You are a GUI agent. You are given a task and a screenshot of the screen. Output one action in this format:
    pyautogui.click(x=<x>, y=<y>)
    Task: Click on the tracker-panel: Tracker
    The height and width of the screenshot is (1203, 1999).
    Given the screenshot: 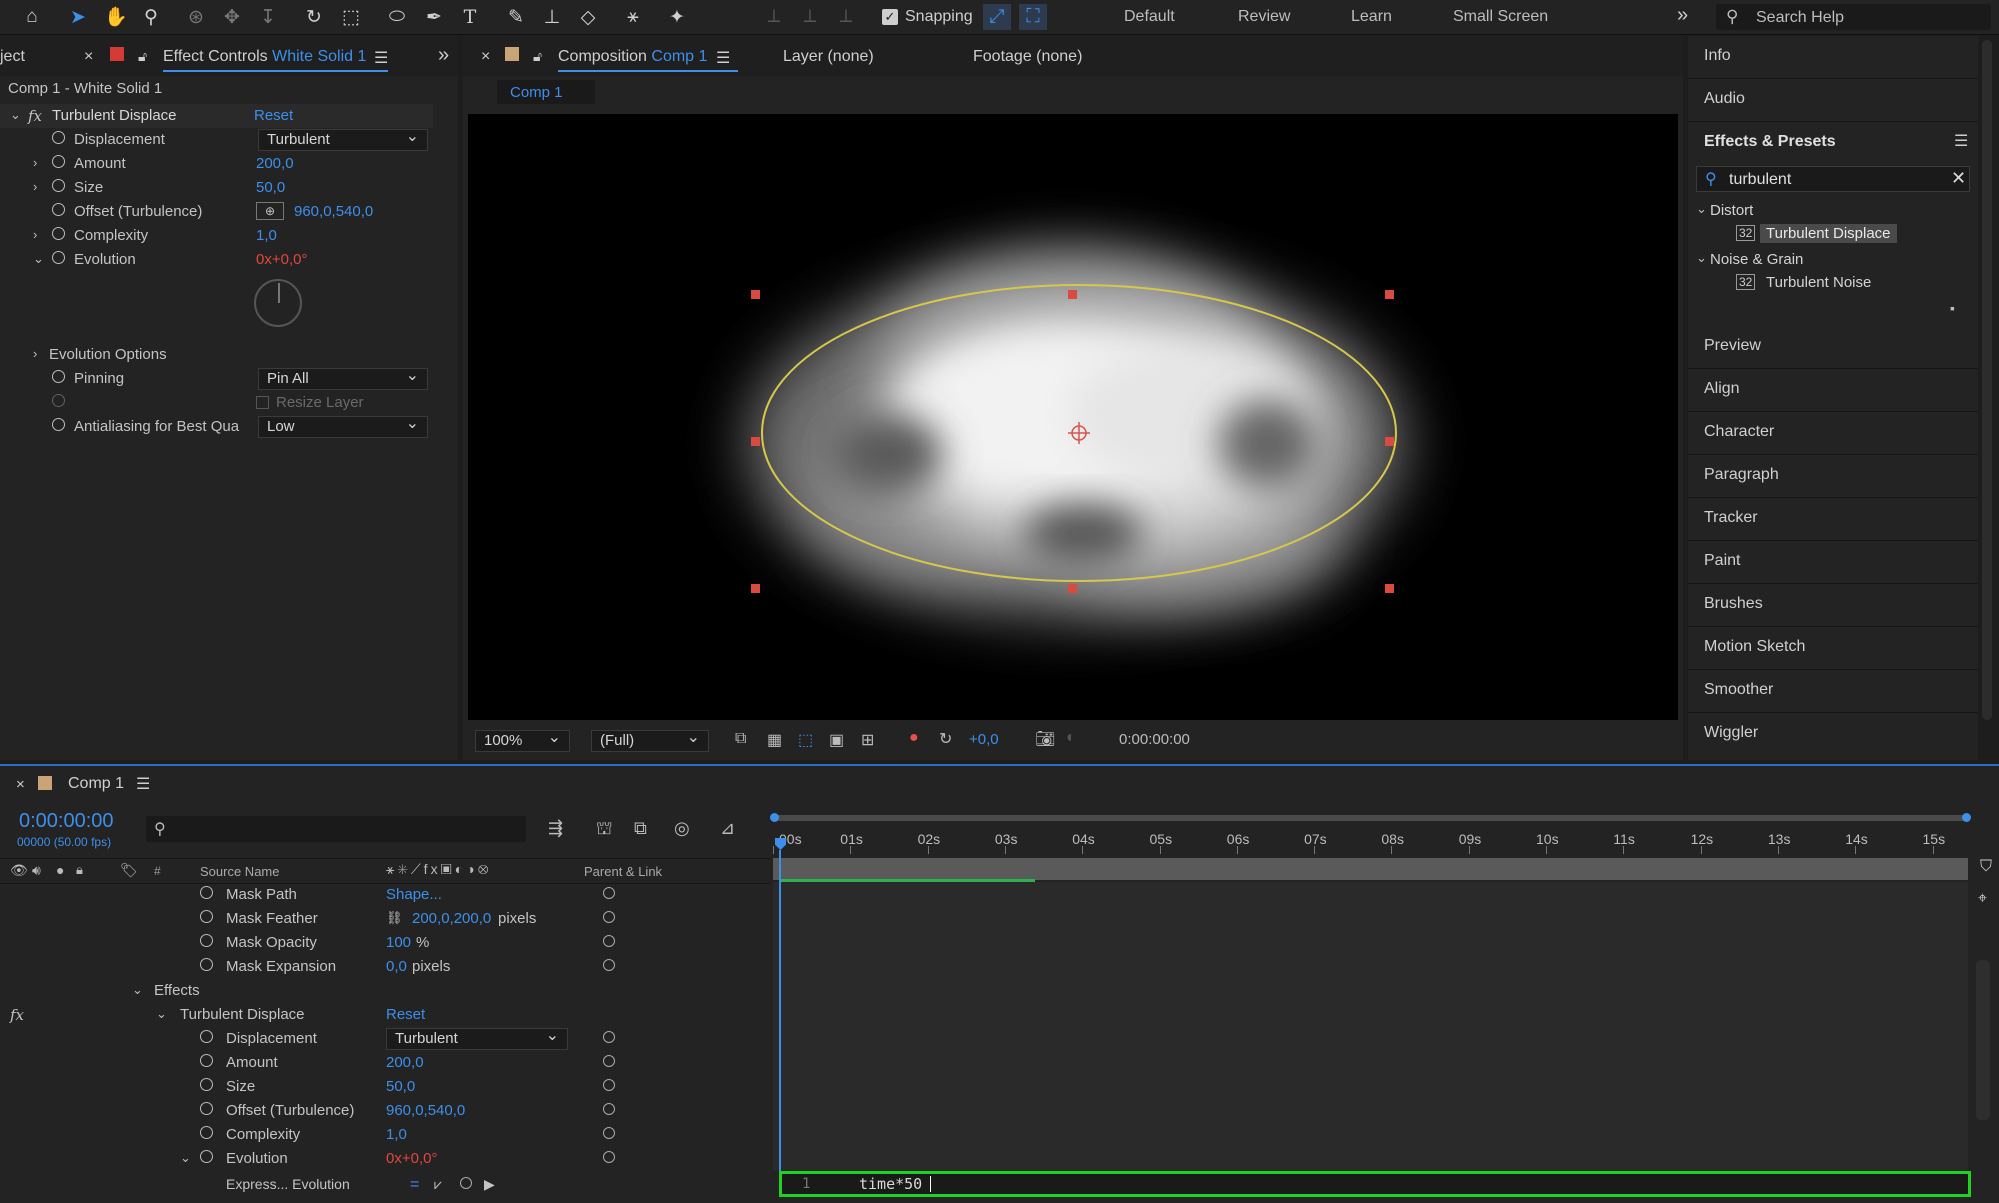 What is the action you would take?
    pyautogui.click(x=1833, y=519)
    